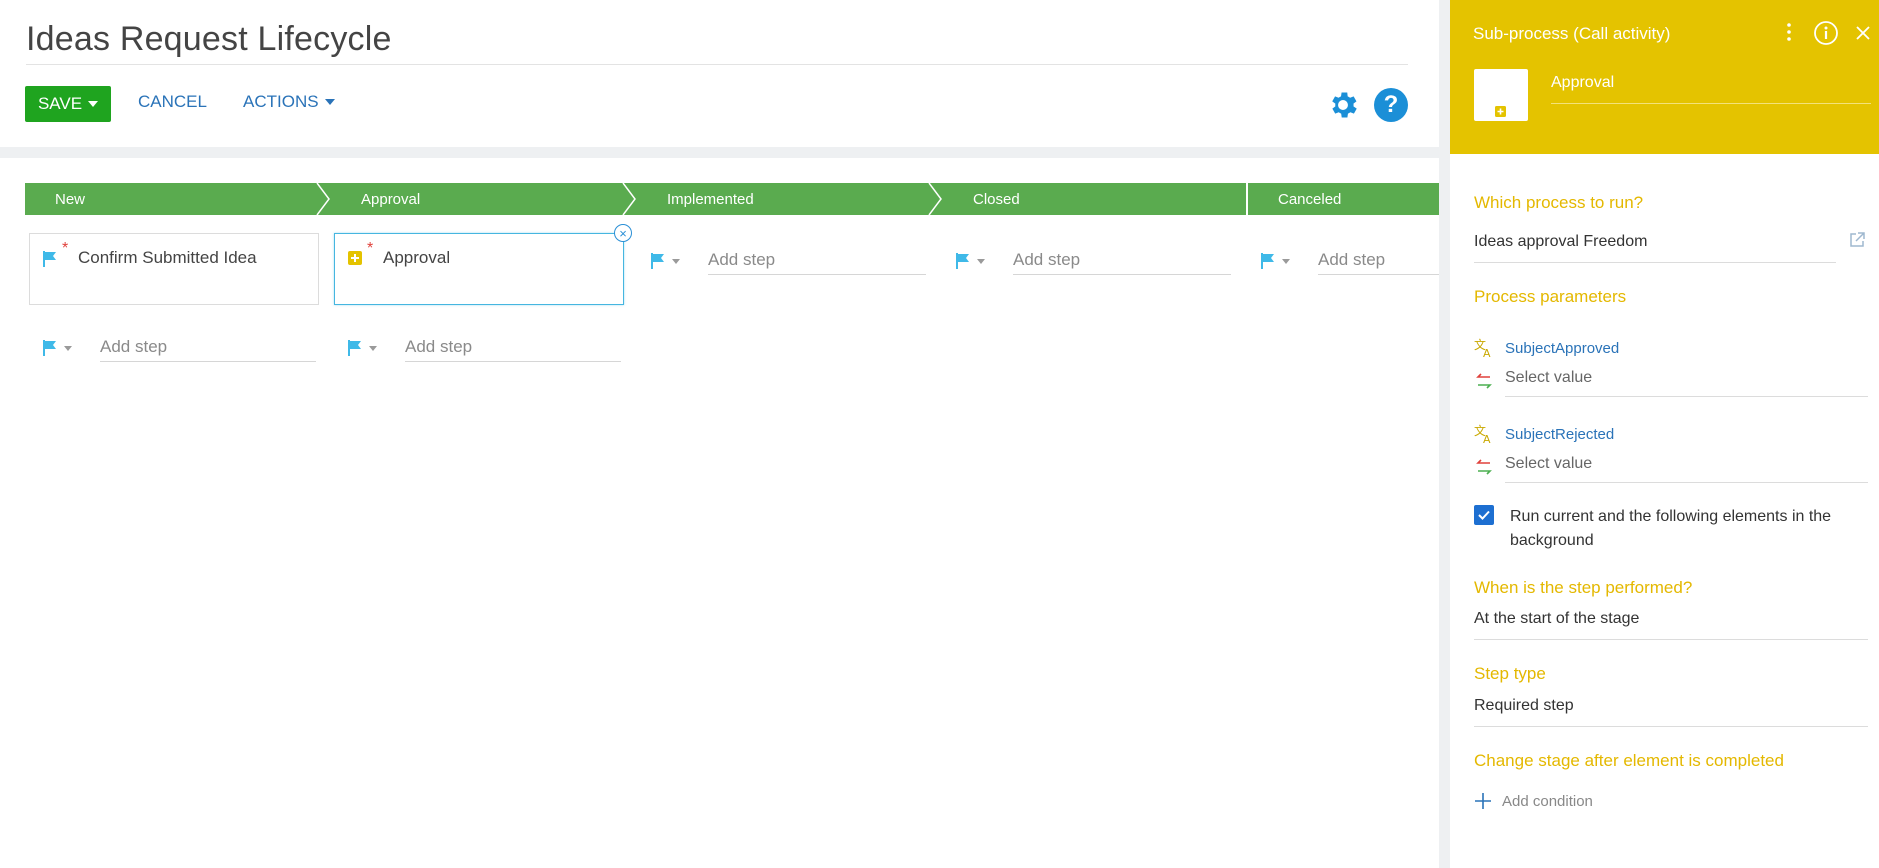  What do you see at coordinates (417, 257) in the screenshot?
I see `step-label: Approval` at bounding box center [417, 257].